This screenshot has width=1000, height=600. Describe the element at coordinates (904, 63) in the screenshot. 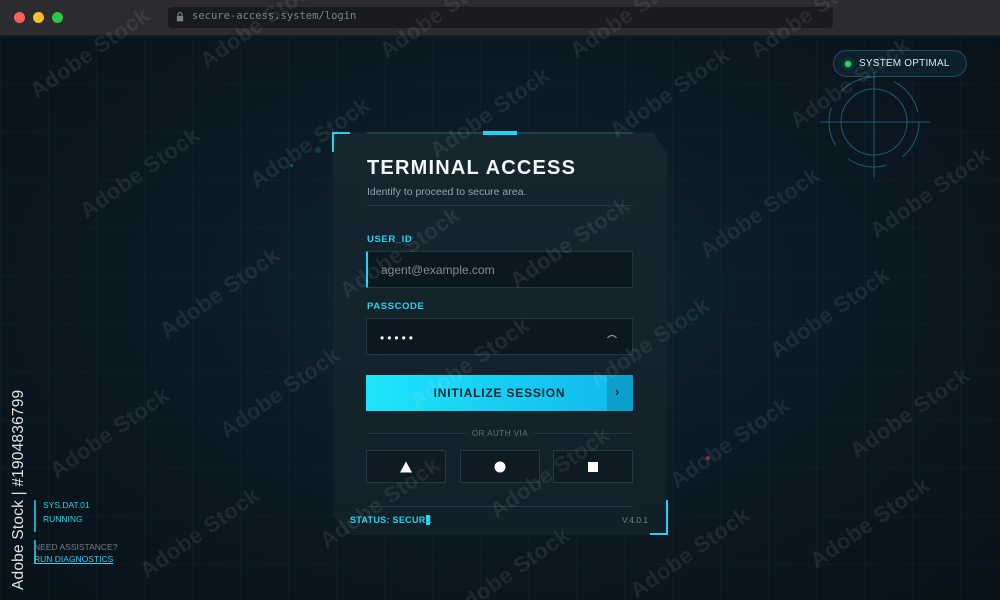

I see `system-status-label: SYSTEM OPTIMAL` at that location.